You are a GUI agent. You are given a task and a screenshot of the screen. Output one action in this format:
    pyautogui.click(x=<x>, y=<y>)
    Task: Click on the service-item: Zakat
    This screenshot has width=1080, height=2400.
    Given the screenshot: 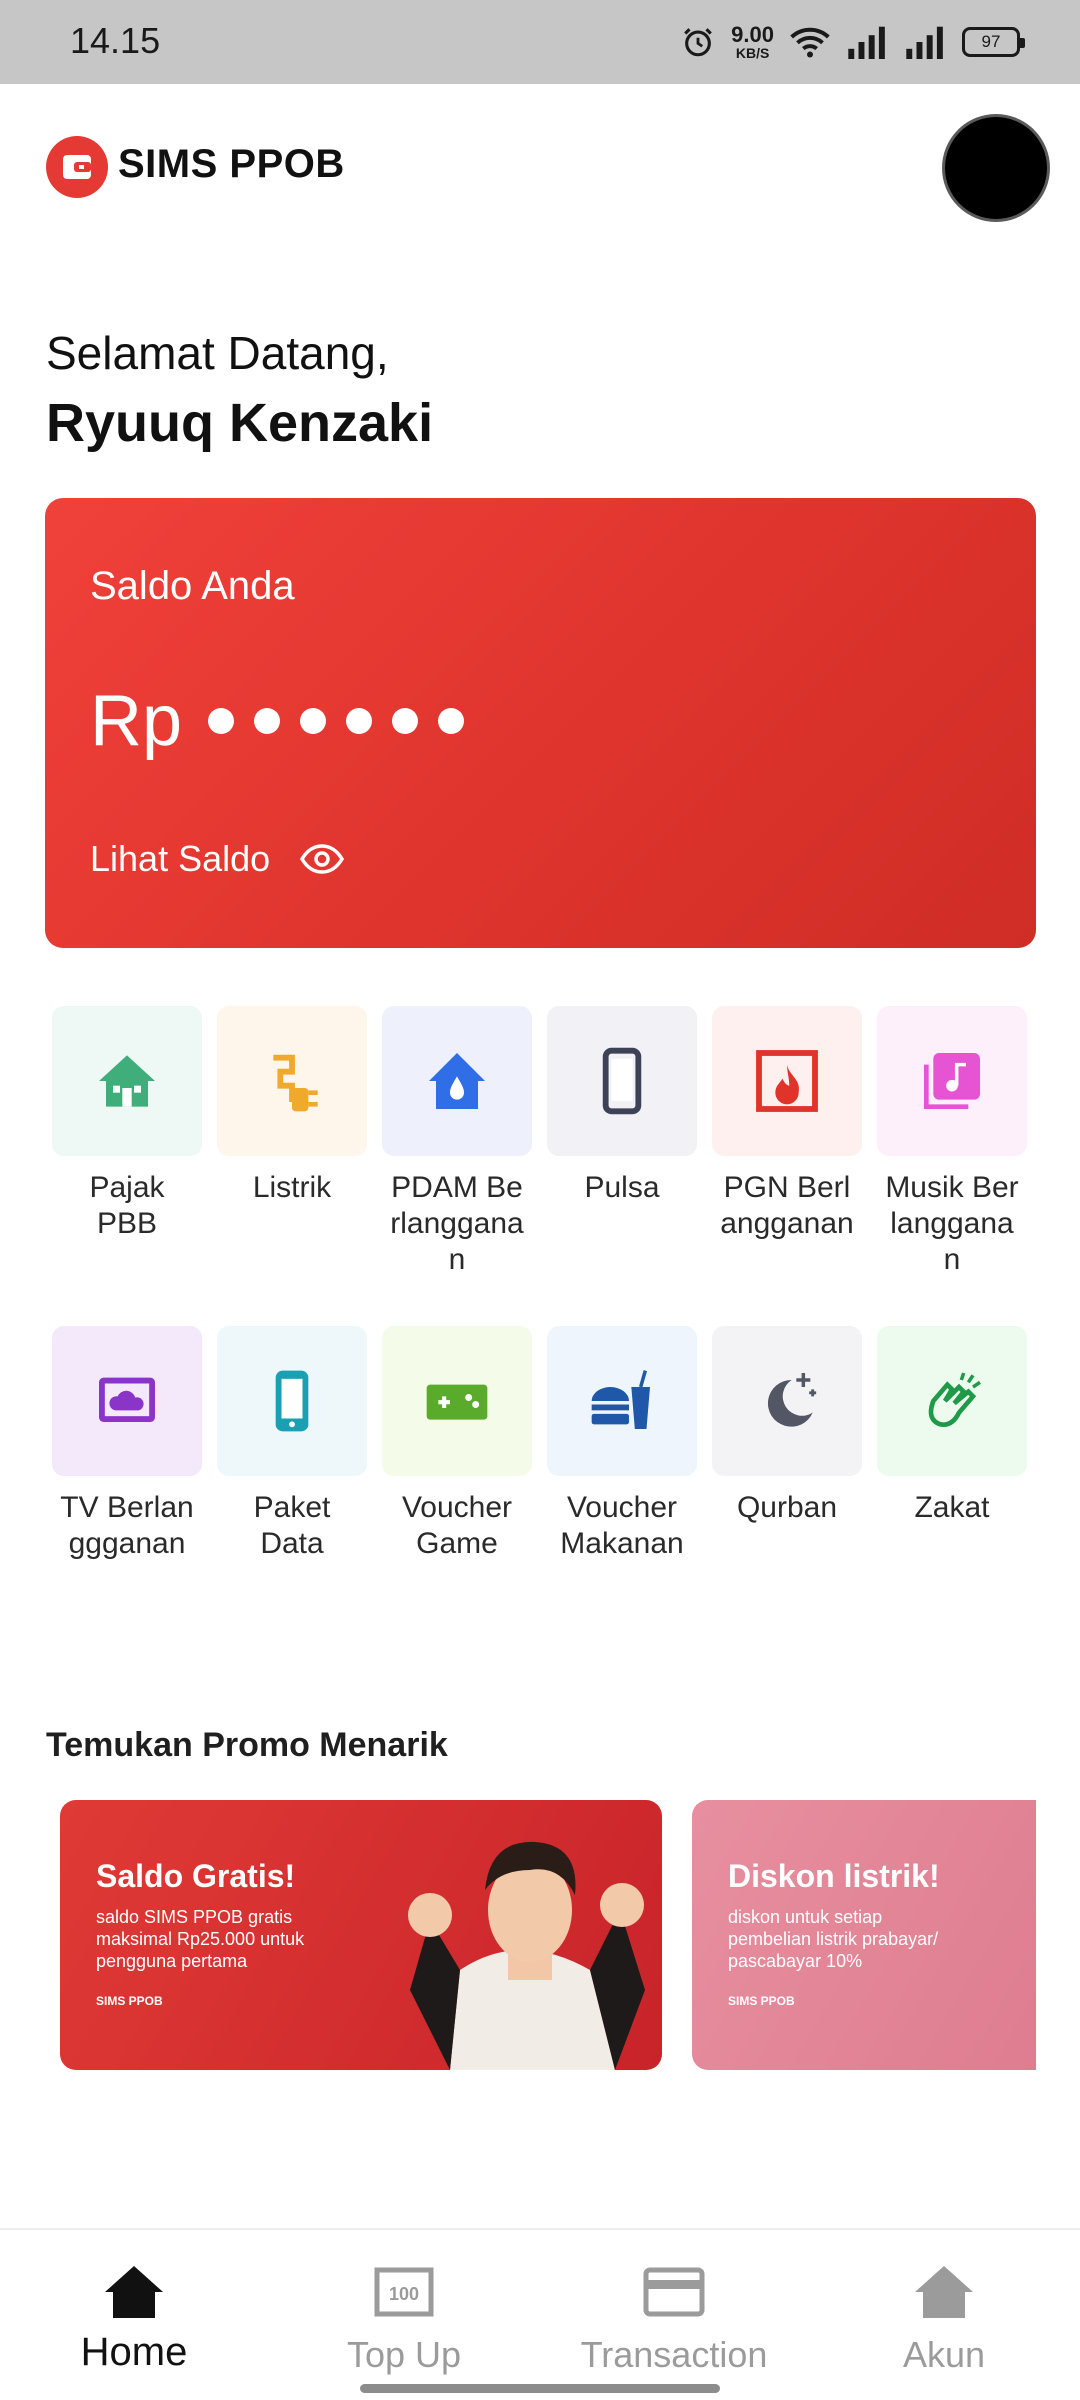 What is the action you would take?
    pyautogui.click(x=952, y=1444)
    